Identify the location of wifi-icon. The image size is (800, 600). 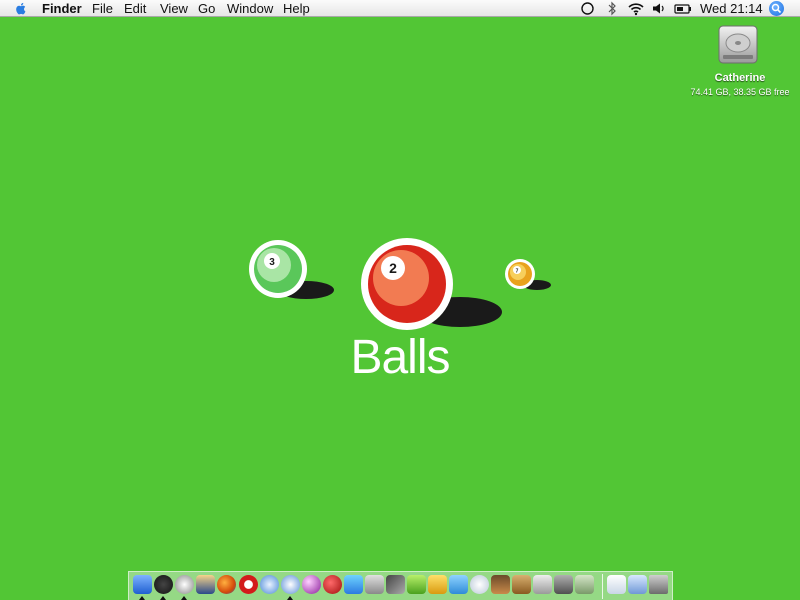
(636, 8).